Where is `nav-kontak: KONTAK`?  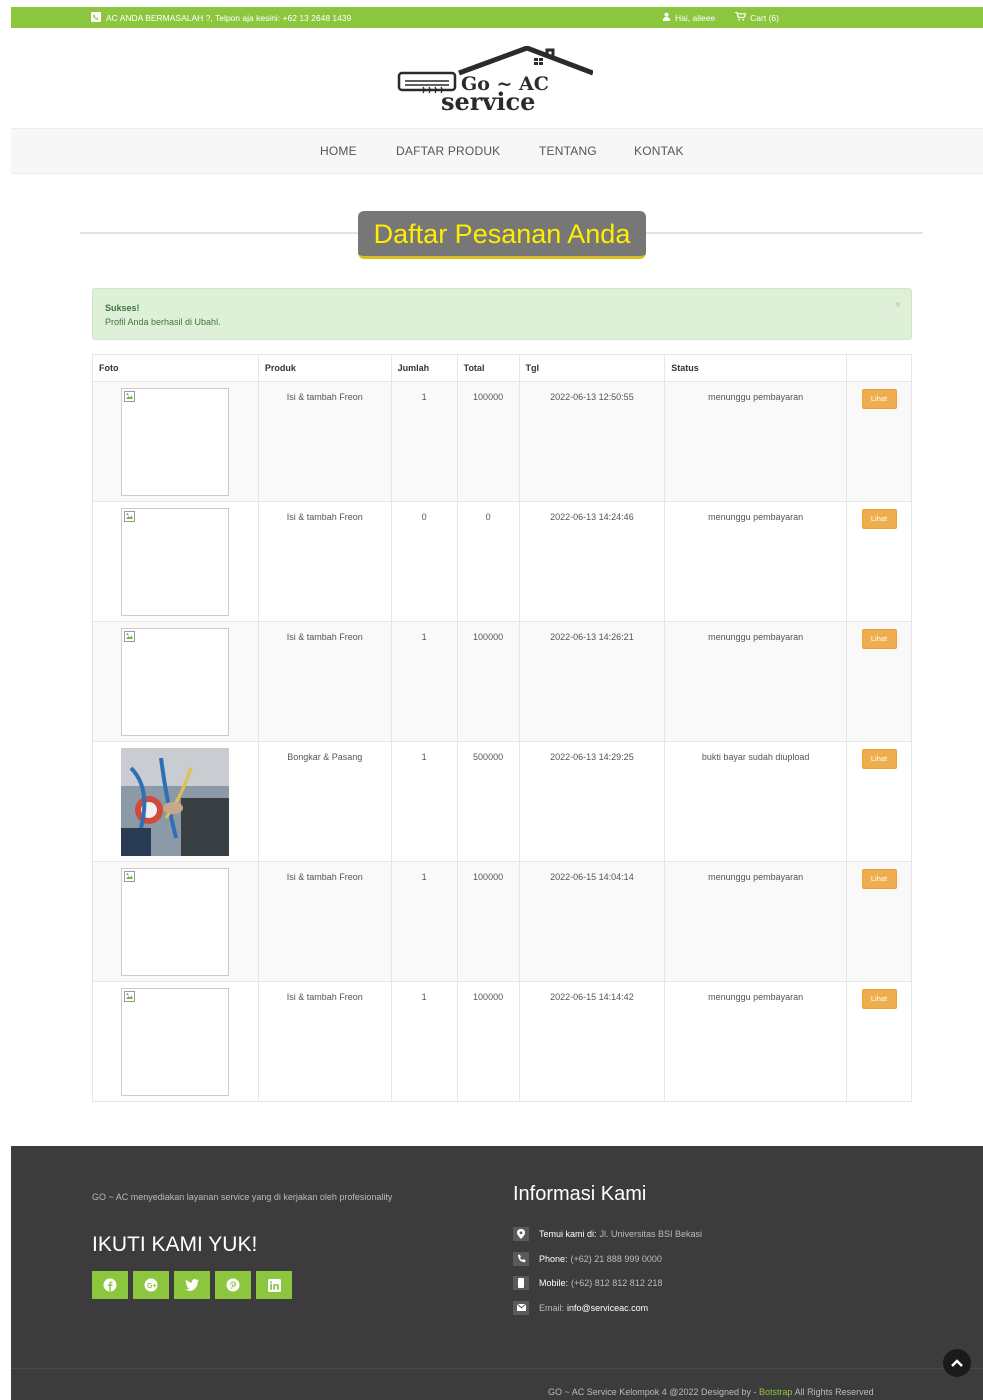 nav-kontak: KONTAK is located at coordinates (659, 151).